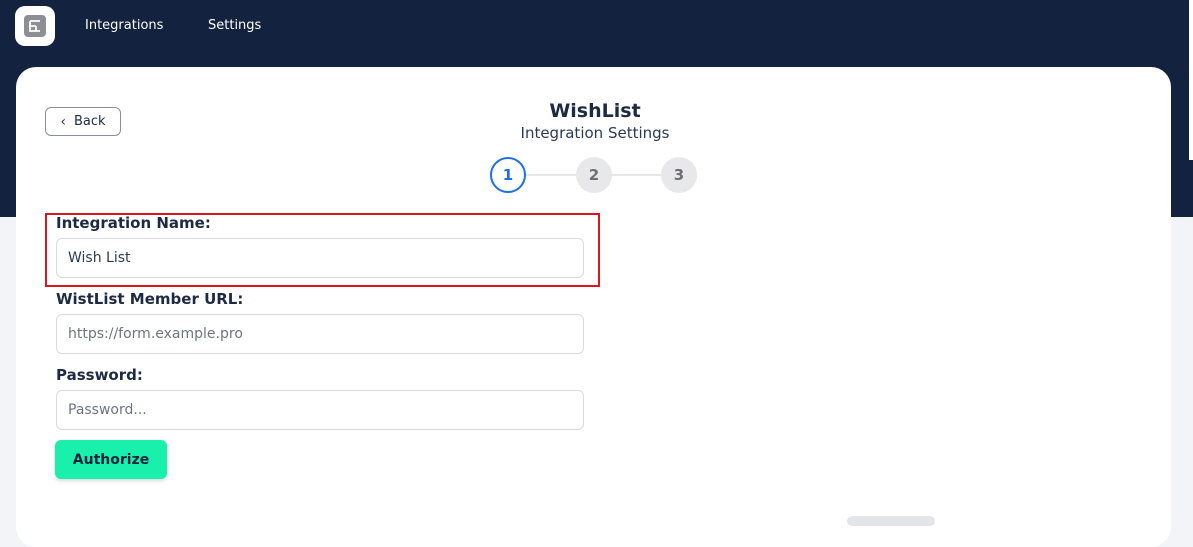 The image size is (1193, 547). What do you see at coordinates (320, 410) in the screenshot?
I see `password-input` at bounding box center [320, 410].